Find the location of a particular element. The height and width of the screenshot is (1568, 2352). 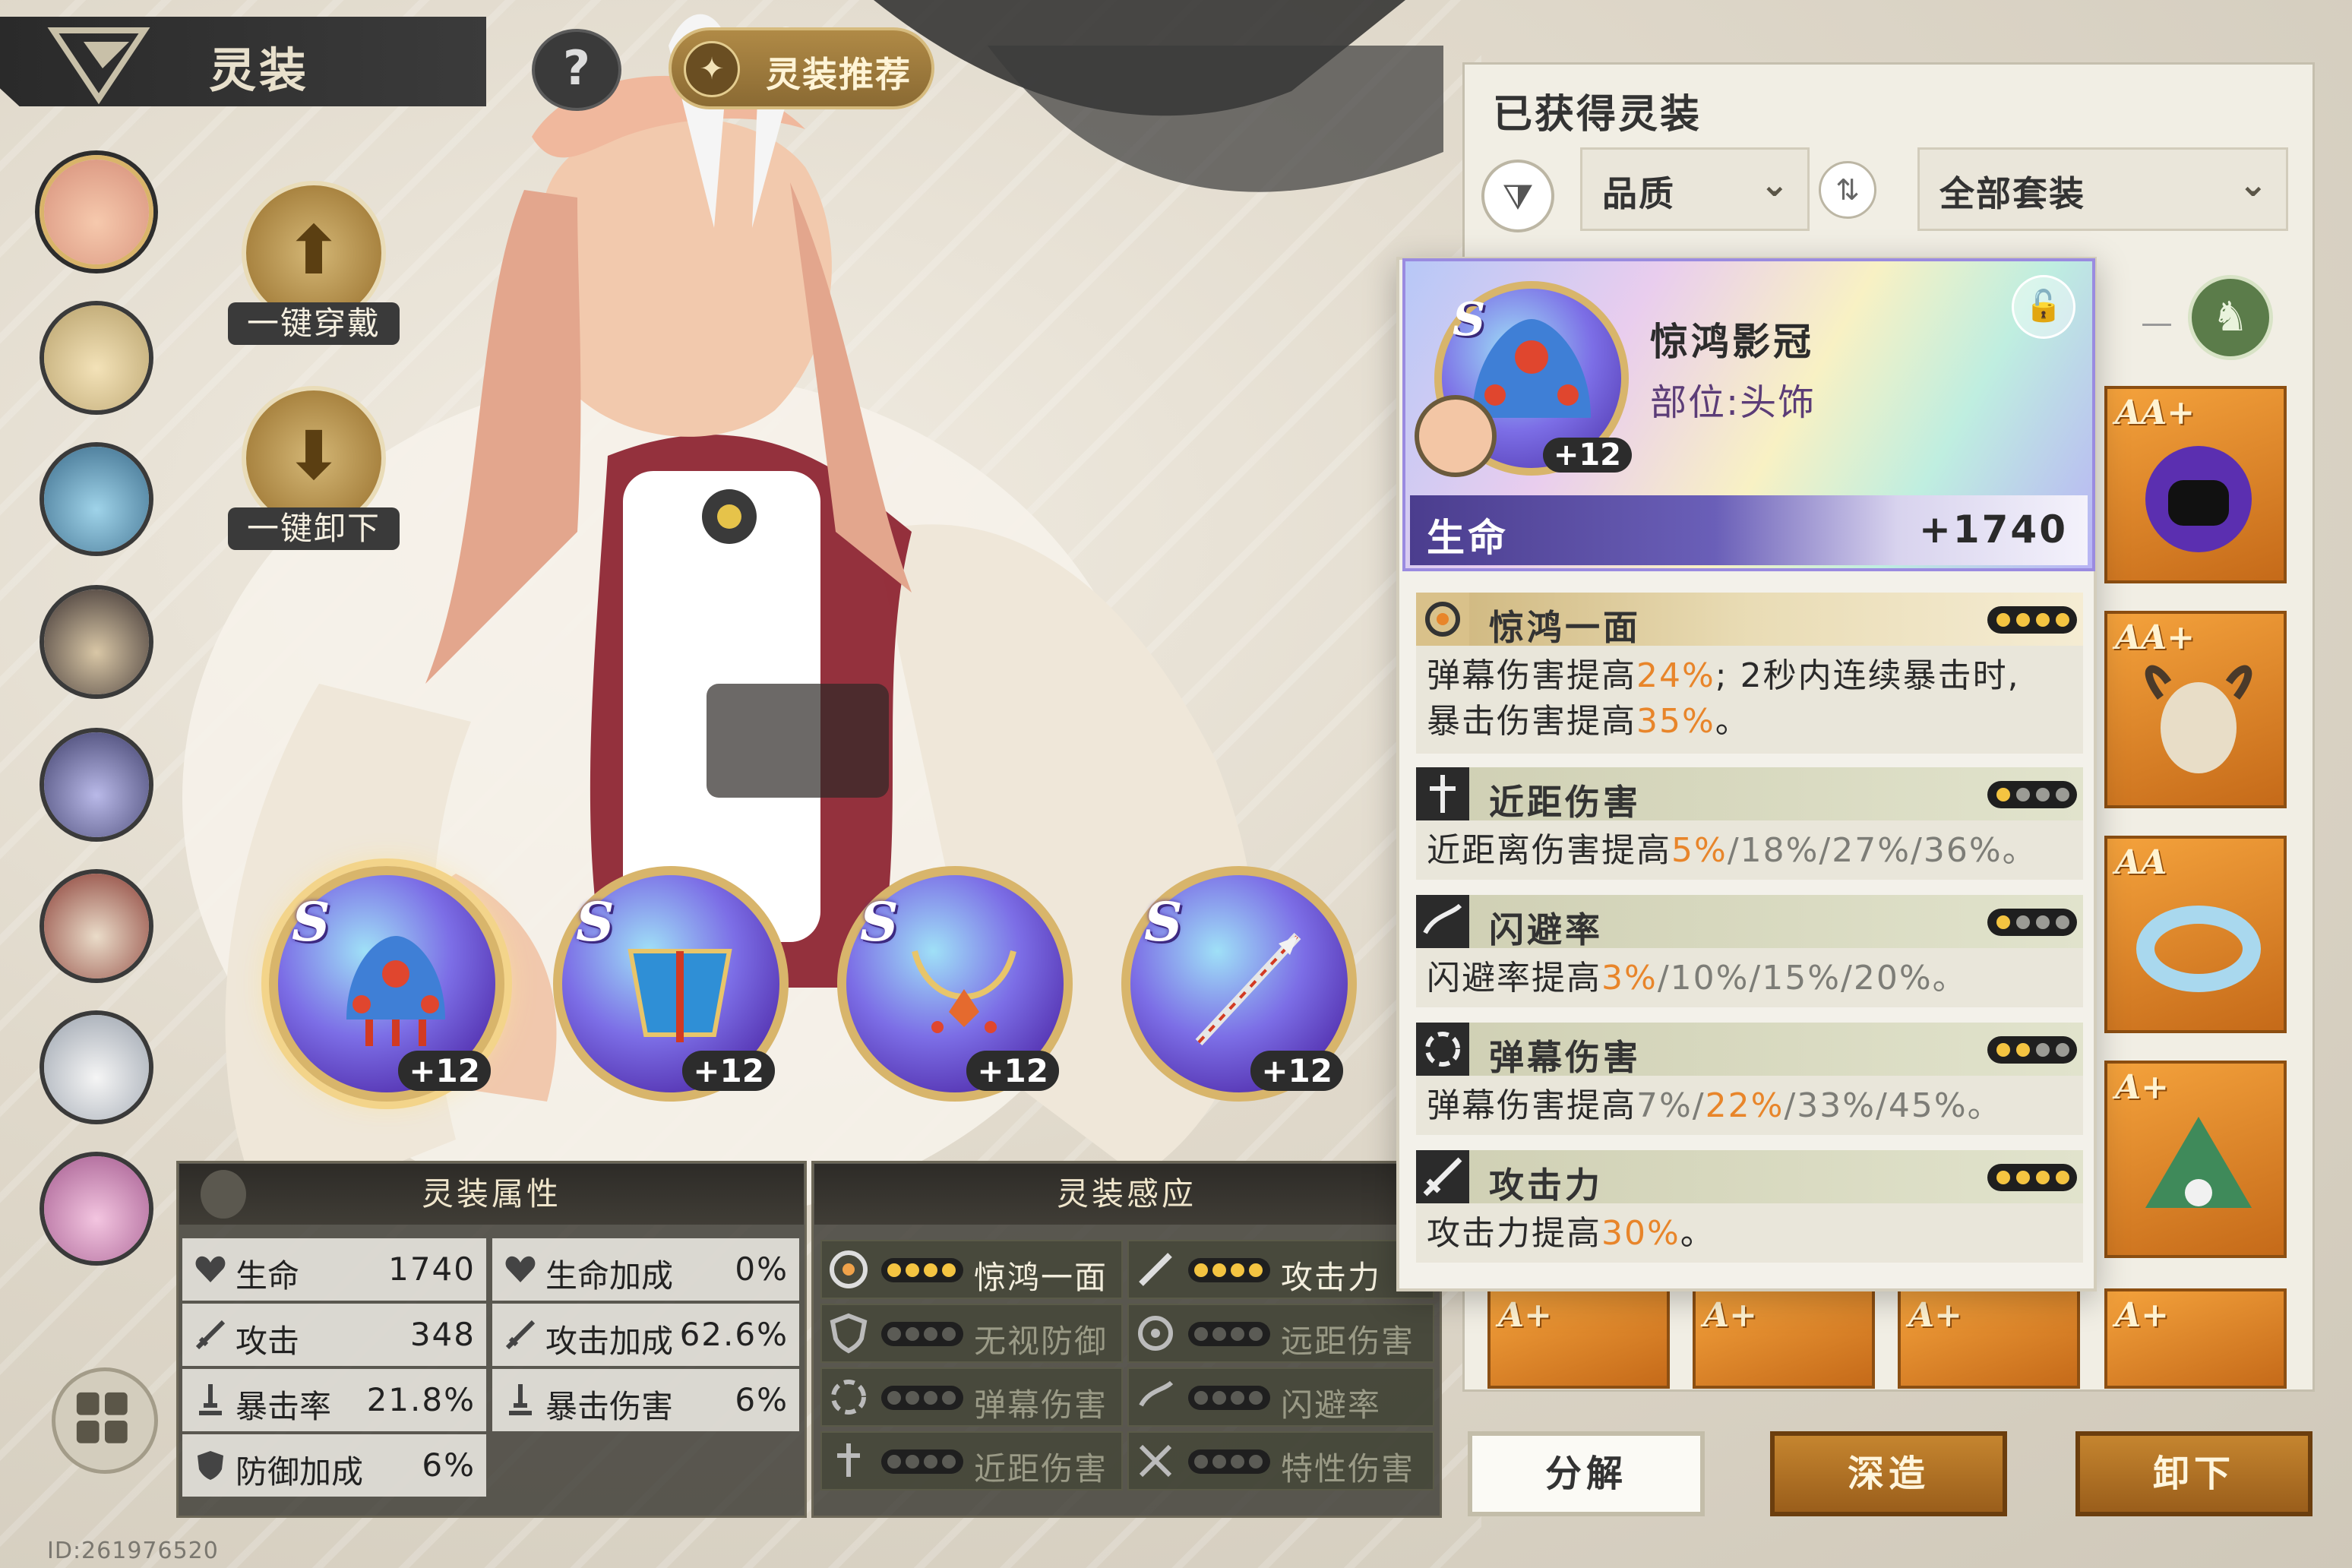

recommend-button: ✦ 灵装推荐 is located at coordinates (801, 68).